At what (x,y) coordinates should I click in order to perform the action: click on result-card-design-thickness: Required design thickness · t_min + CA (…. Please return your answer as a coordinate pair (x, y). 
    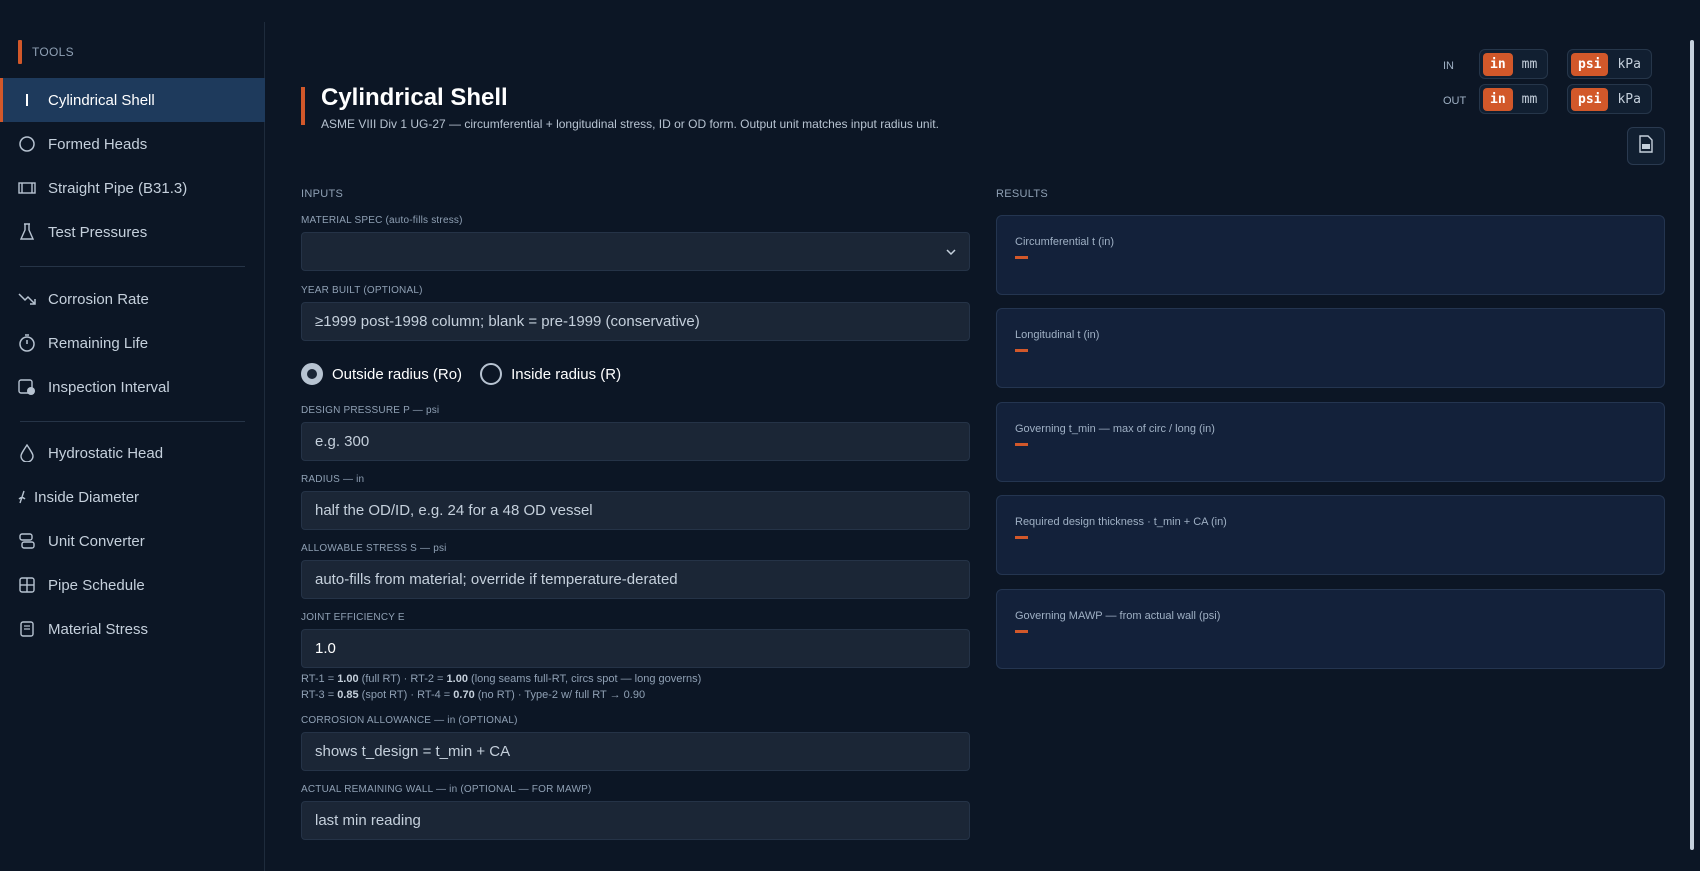
    Looking at the image, I should click on (1330, 535).